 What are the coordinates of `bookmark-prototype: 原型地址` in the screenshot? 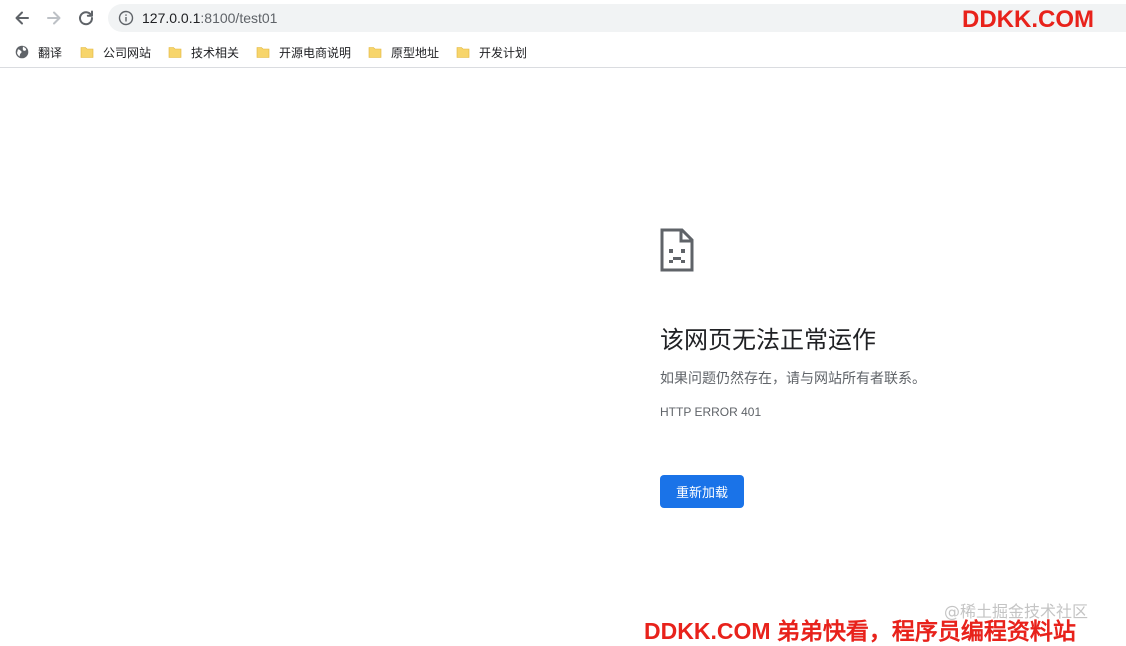 It's located at (403, 52).